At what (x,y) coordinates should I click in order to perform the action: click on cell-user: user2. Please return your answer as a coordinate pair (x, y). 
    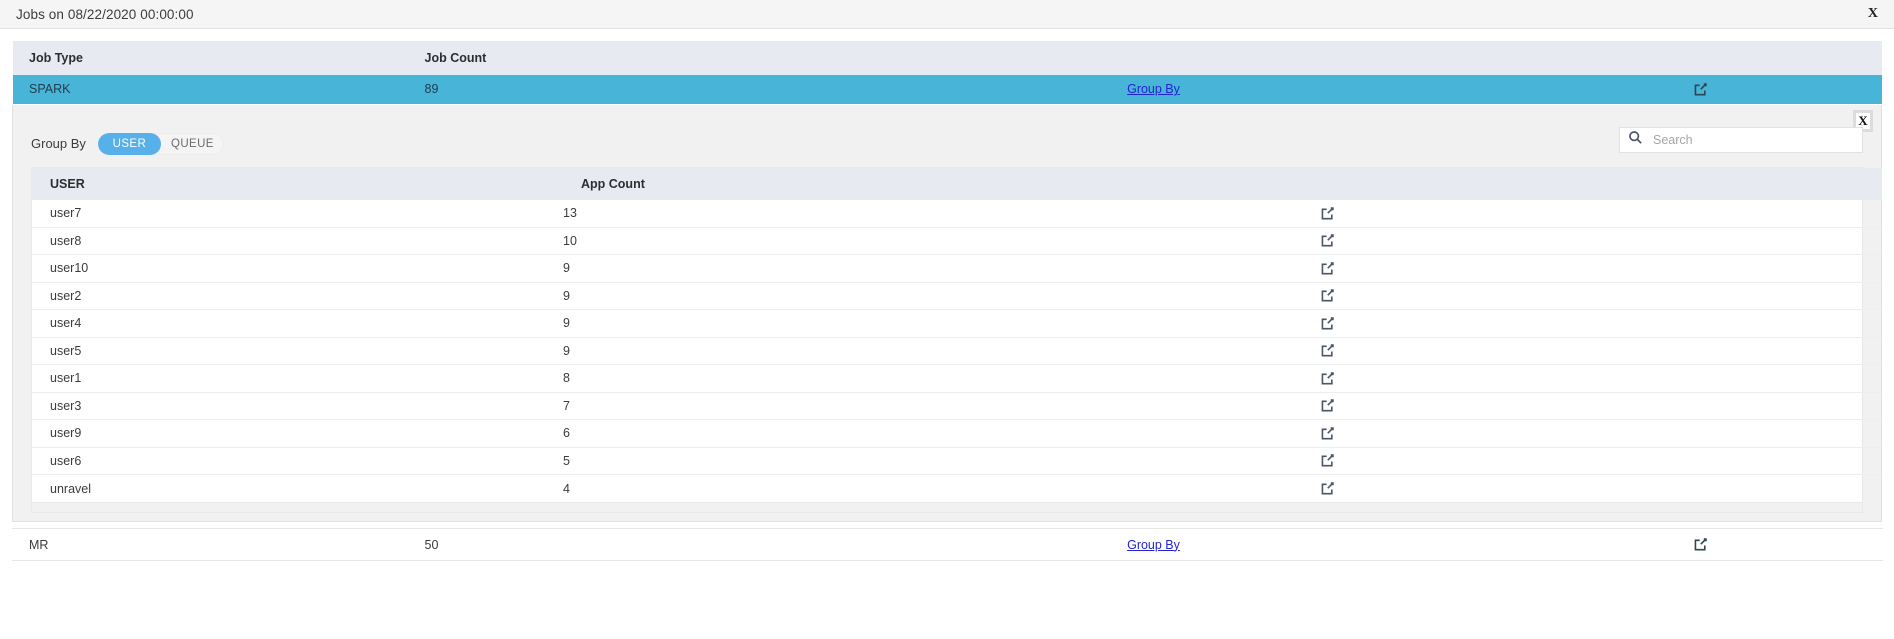
    Looking at the image, I should click on (297, 295).